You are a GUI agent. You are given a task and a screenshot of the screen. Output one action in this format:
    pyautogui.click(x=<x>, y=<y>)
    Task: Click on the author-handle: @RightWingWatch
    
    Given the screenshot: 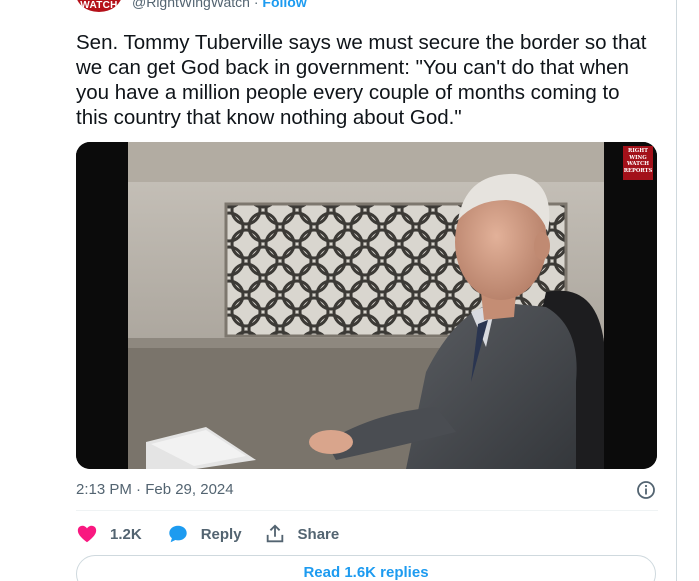 What is the action you would take?
    pyautogui.click(x=191, y=5)
    